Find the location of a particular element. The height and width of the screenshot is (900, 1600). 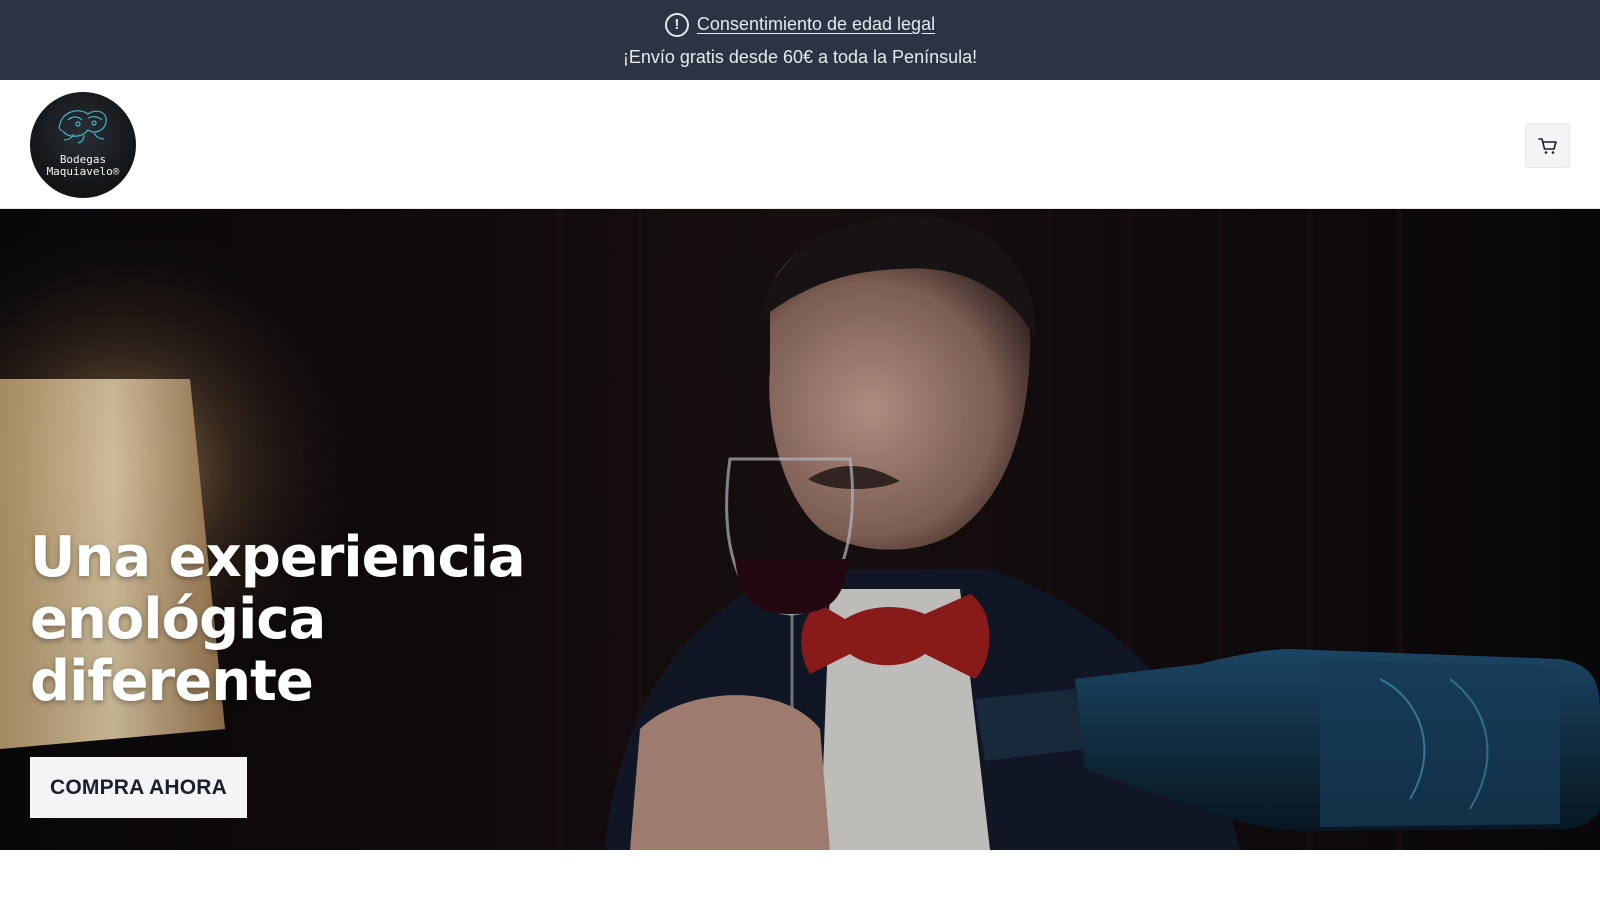

age-consent-link: Consentimiento de edad legal is located at coordinates (816, 24).